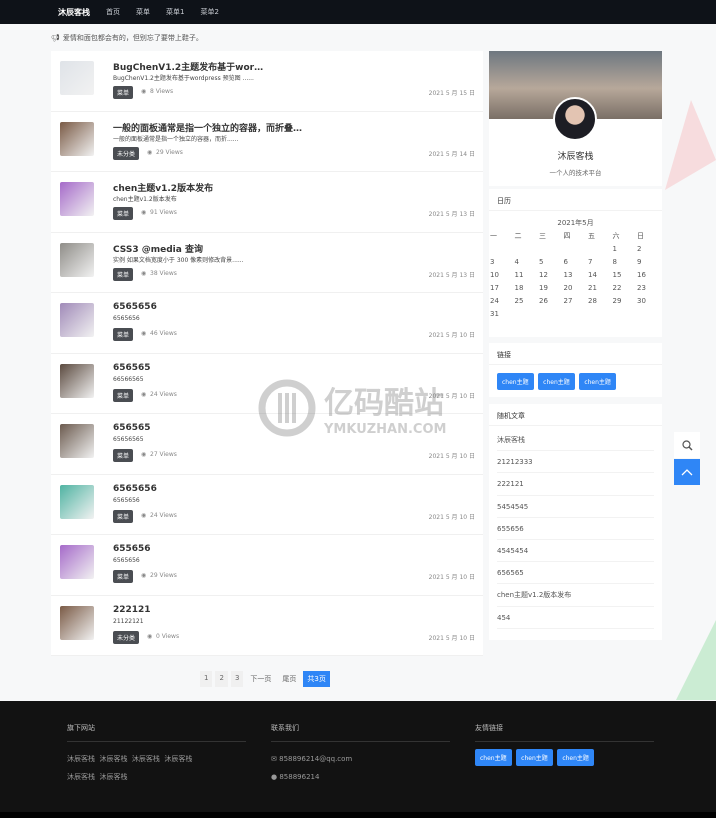 The image size is (716, 818). What do you see at coordinates (132, 549) in the screenshot?
I see `post-title: 655656` at bounding box center [132, 549].